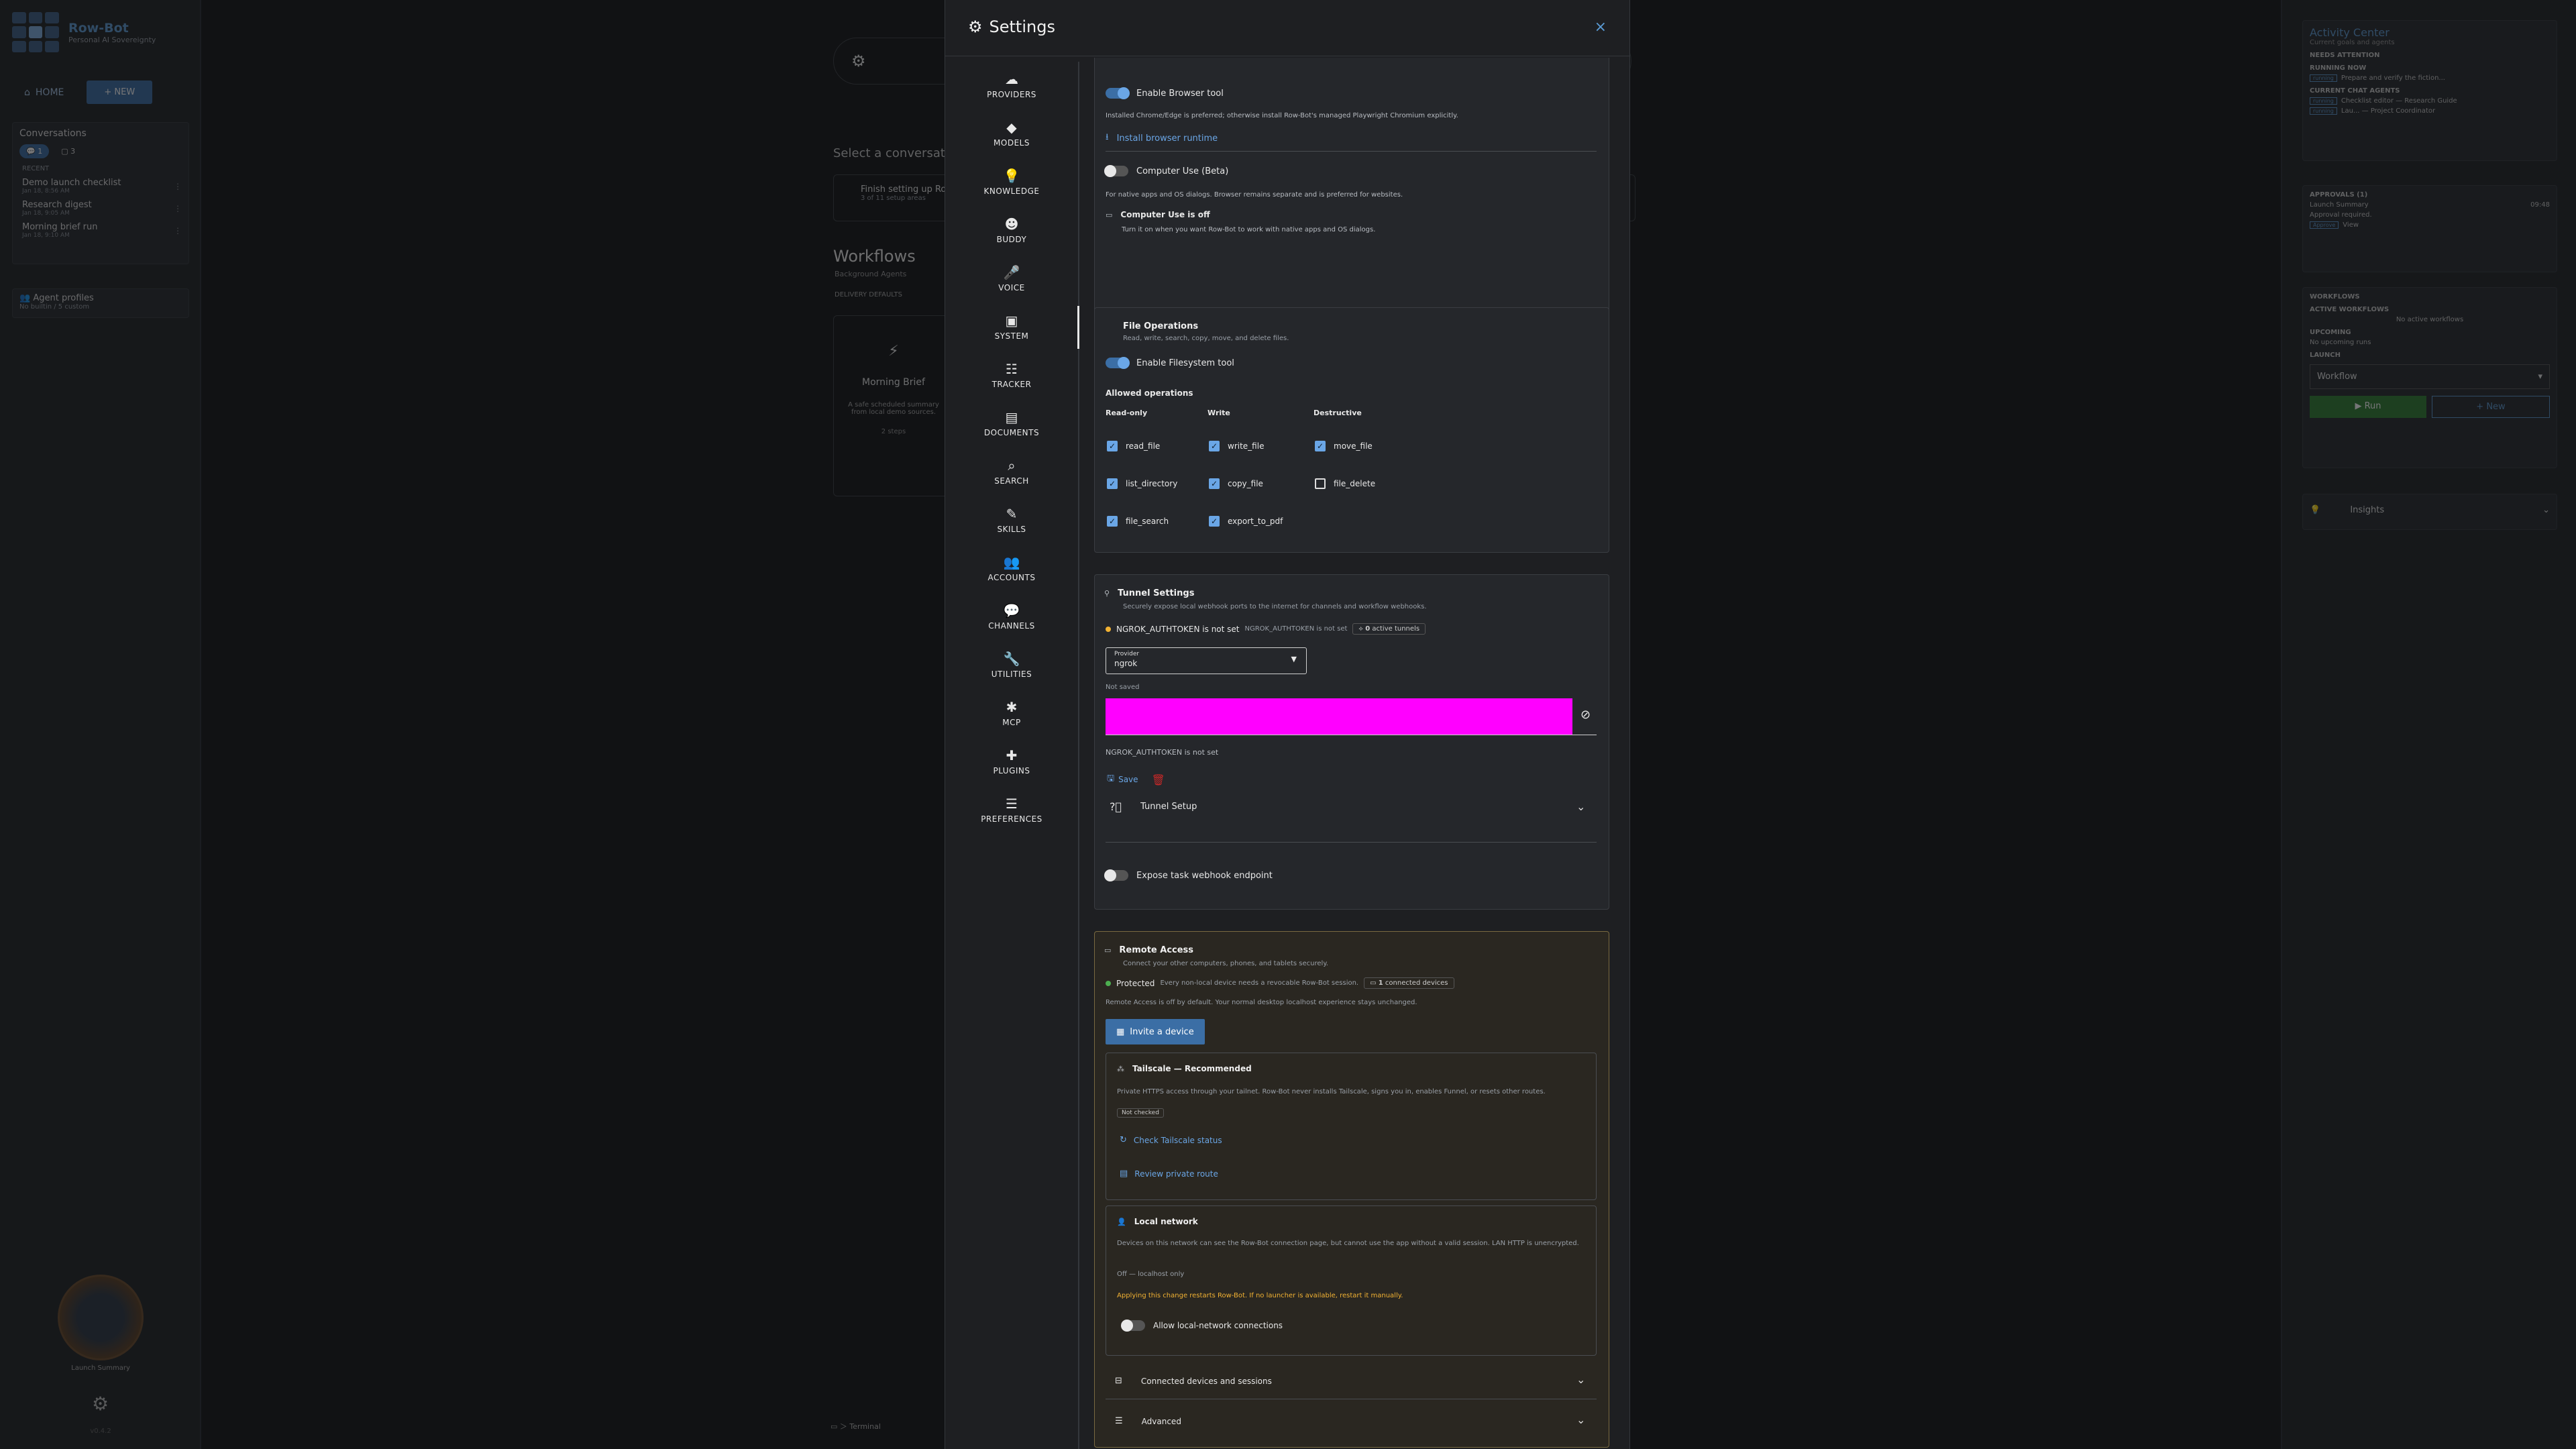 The width and height of the screenshot is (2576, 1449). I want to click on nav-models: ◆ MODELS, so click(1011, 134).